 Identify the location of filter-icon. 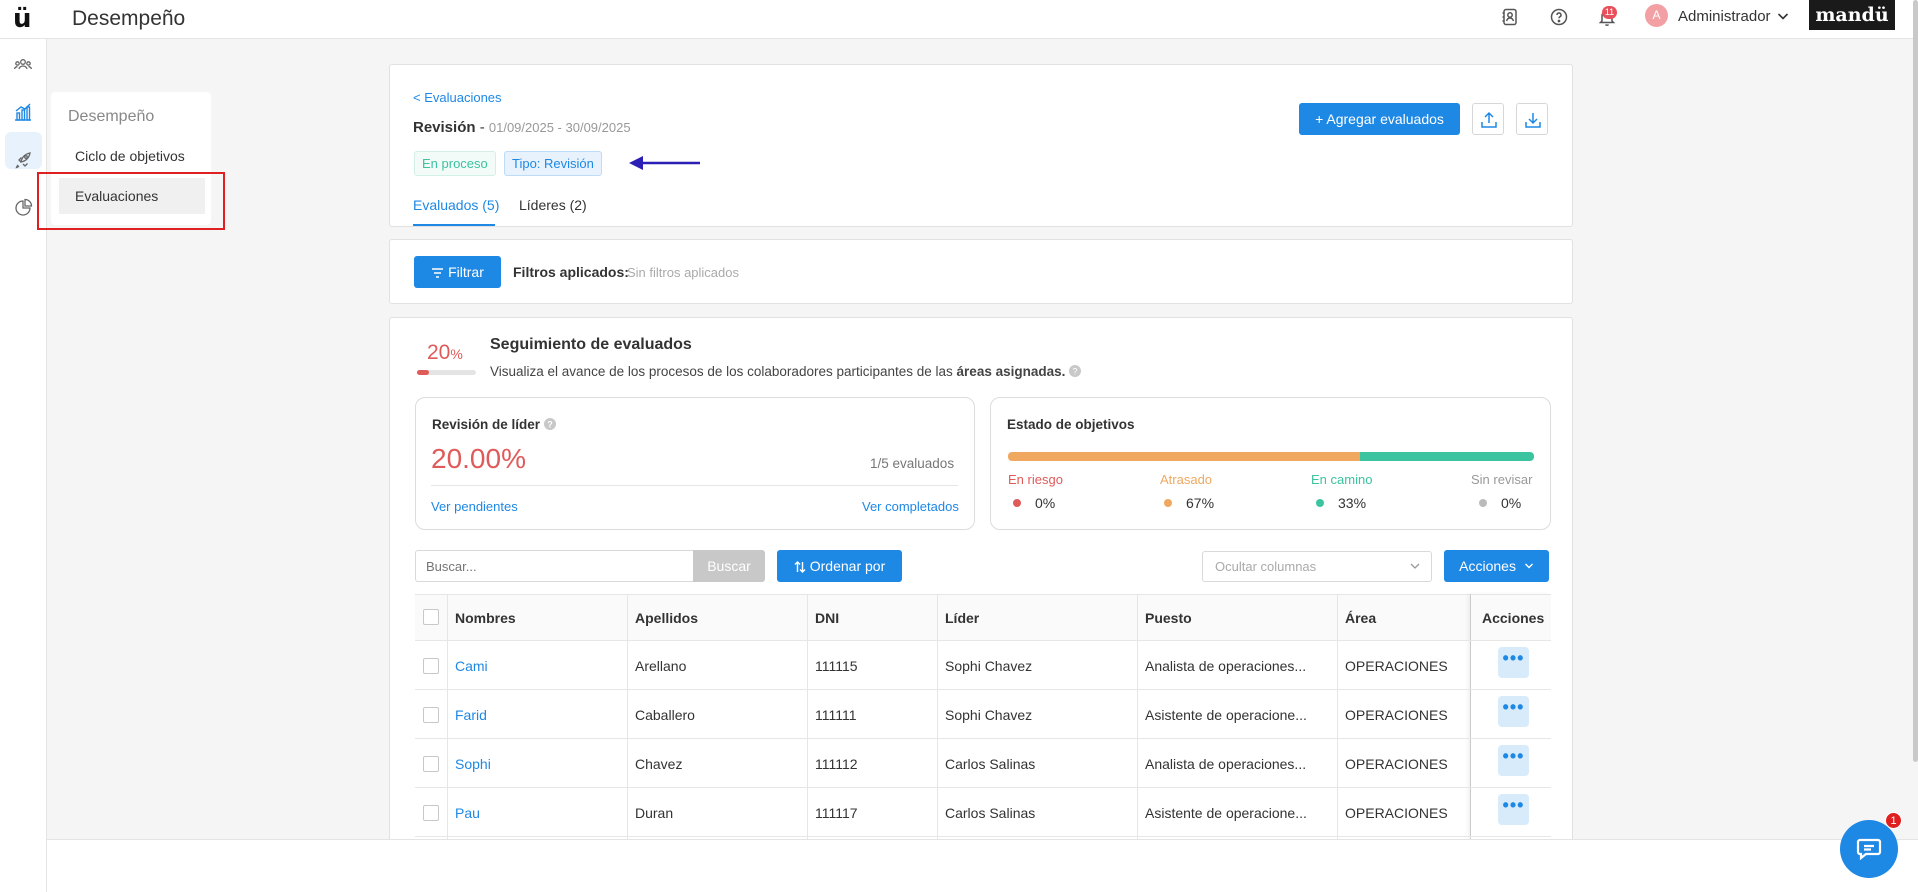
(437, 273).